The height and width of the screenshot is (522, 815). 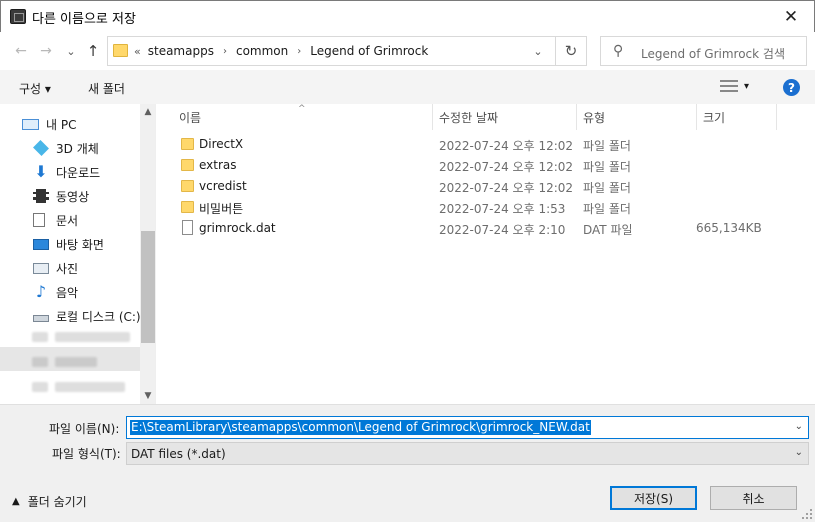 I want to click on address-dropdown-icon: ⌄, so click(x=538, y=51).